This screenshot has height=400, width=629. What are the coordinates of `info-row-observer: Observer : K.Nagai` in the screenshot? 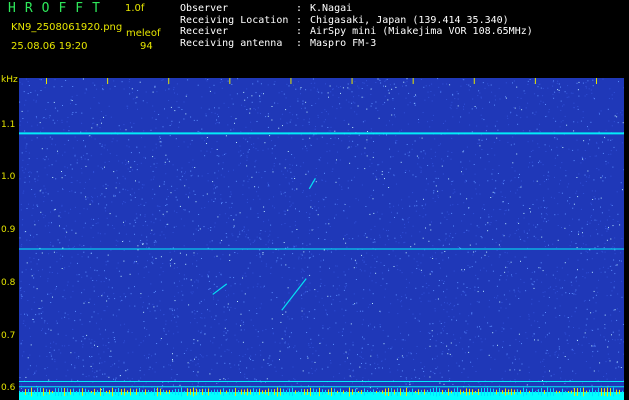 It's located at (356, 9).